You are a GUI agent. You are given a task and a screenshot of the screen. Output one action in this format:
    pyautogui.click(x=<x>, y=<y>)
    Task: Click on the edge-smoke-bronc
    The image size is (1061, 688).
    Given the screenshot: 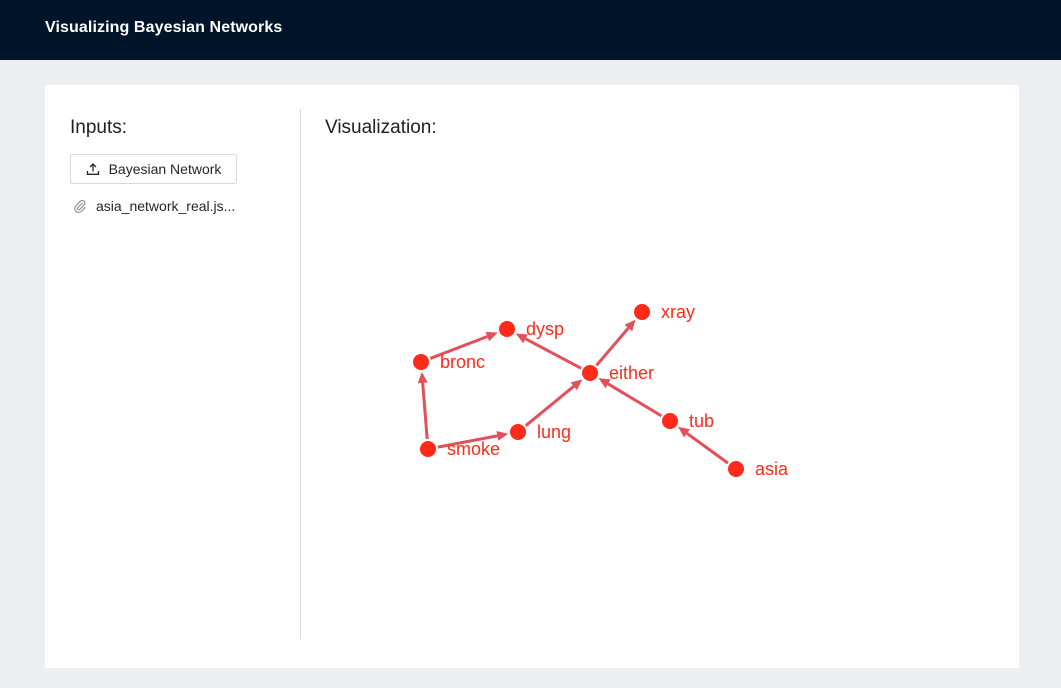 What is the action you would take?
    pyautogui.click(x=423, y=405)
    